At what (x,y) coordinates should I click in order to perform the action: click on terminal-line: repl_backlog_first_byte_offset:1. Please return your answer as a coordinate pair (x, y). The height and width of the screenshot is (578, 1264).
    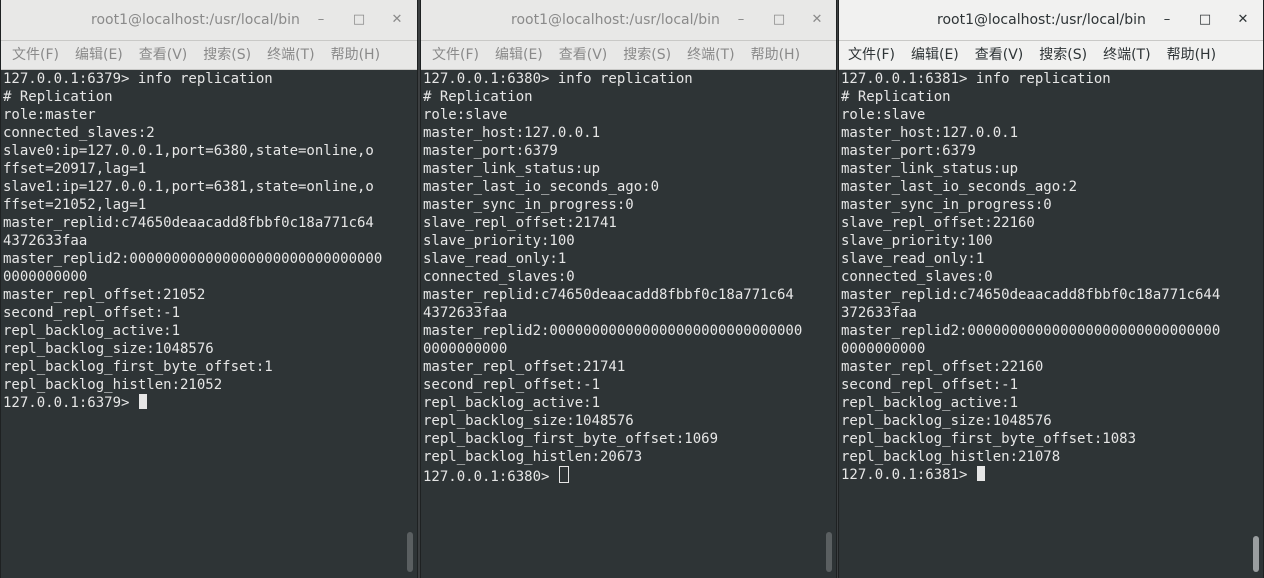
    Looking at the image, I should click on (138, 367).